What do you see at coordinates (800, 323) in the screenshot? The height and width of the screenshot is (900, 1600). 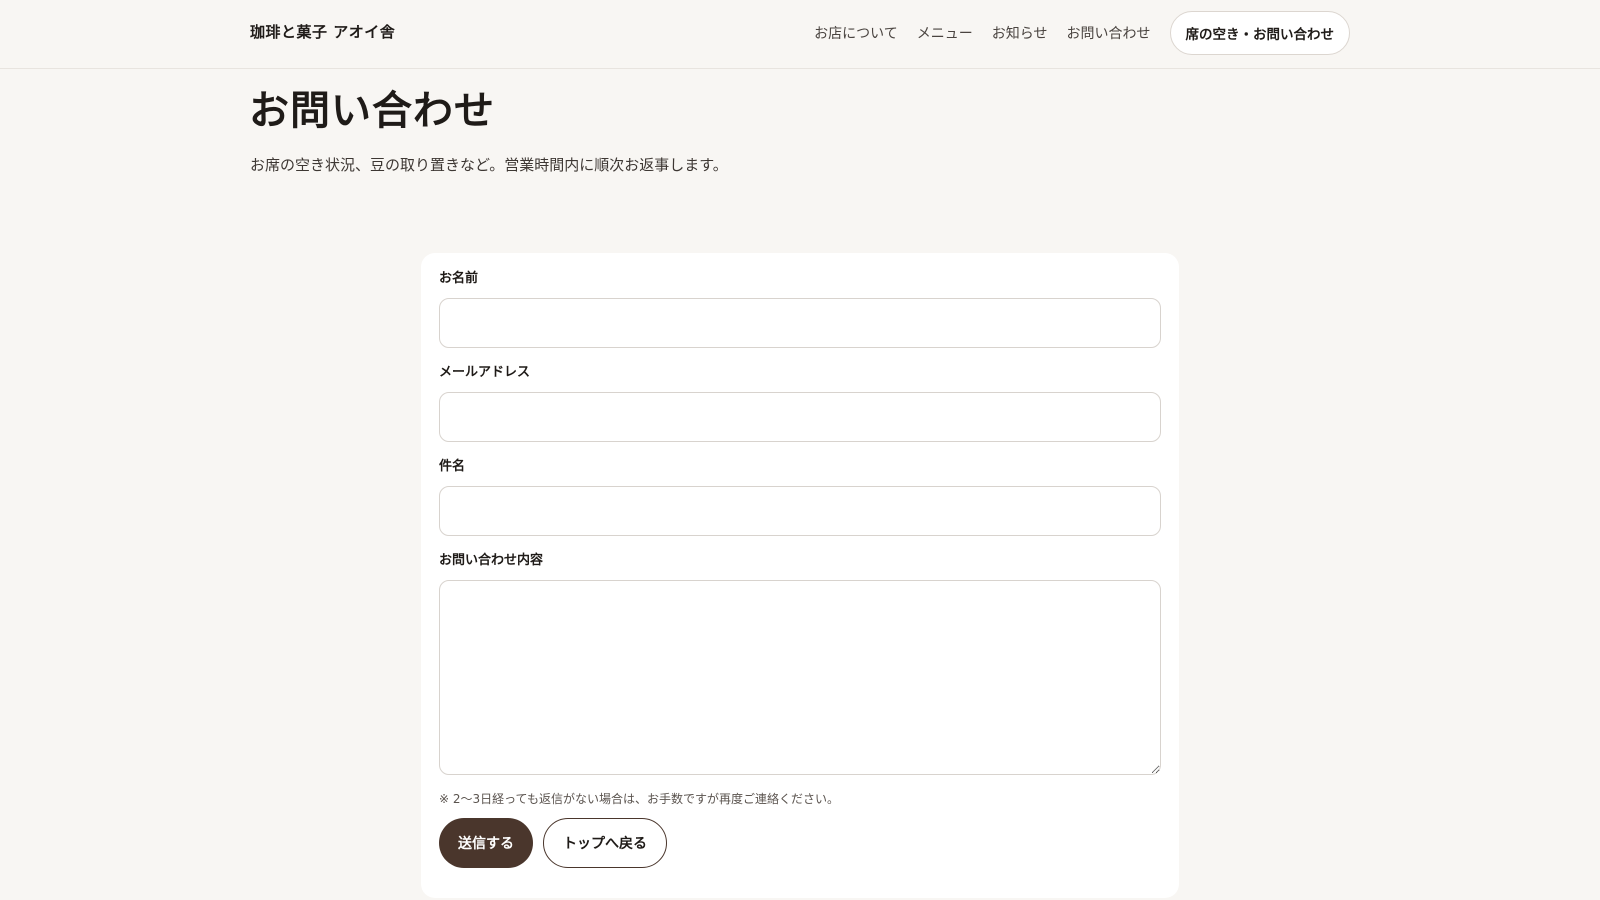 I see `name-input` at bounding box center [800, 323].